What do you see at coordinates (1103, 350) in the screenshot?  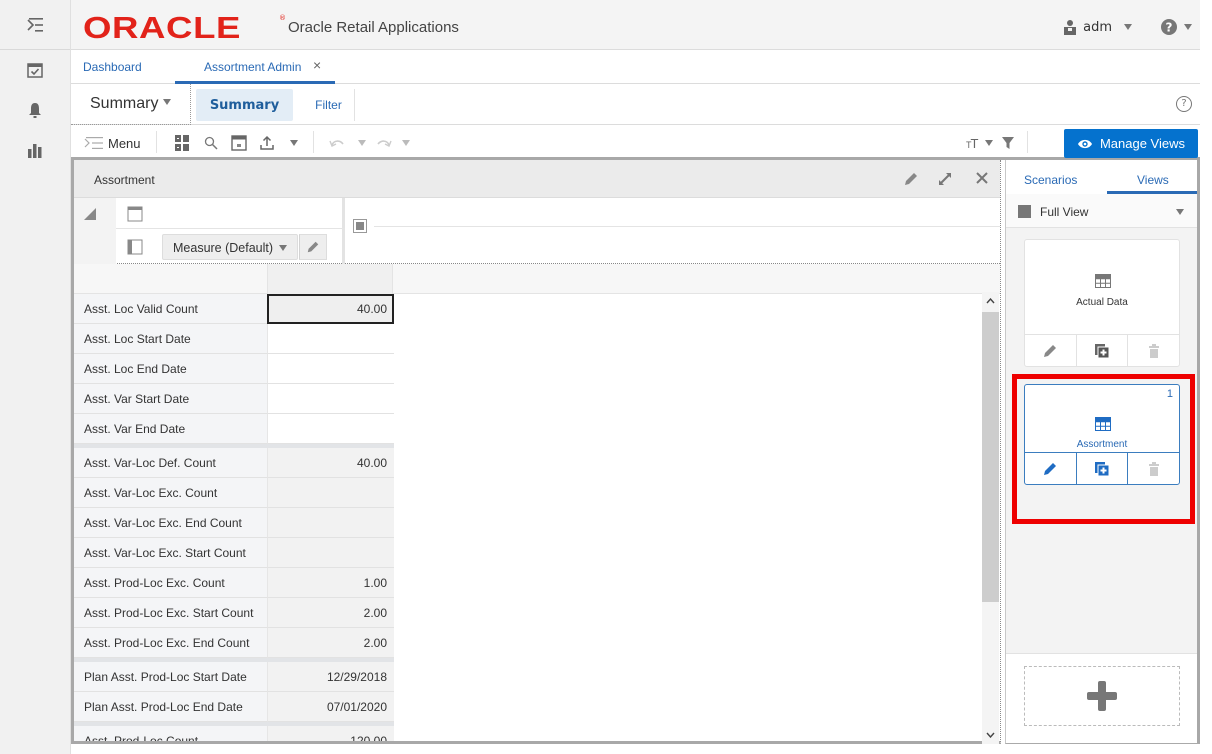 I see `duplicate-view-button` at bounding box center [1103, 350].